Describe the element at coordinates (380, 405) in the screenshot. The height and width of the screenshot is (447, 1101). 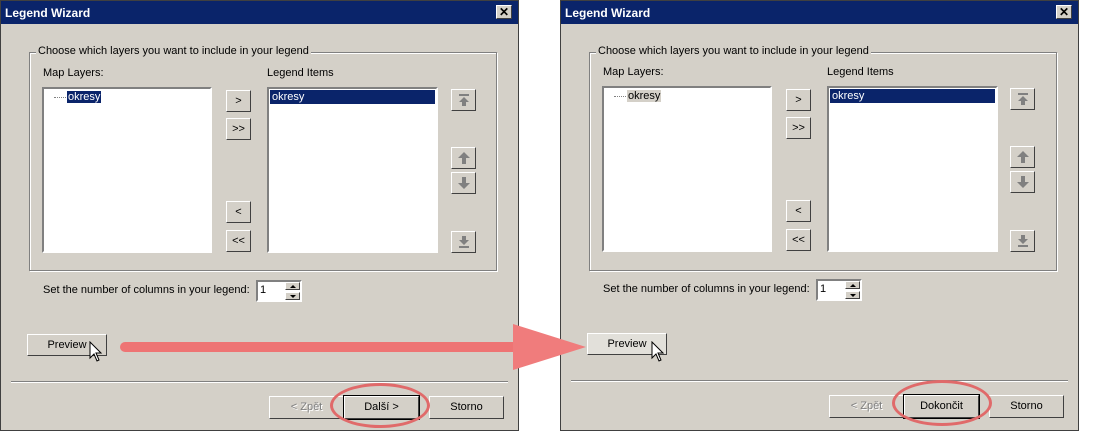
I see `highlight-ring-next` at that location.